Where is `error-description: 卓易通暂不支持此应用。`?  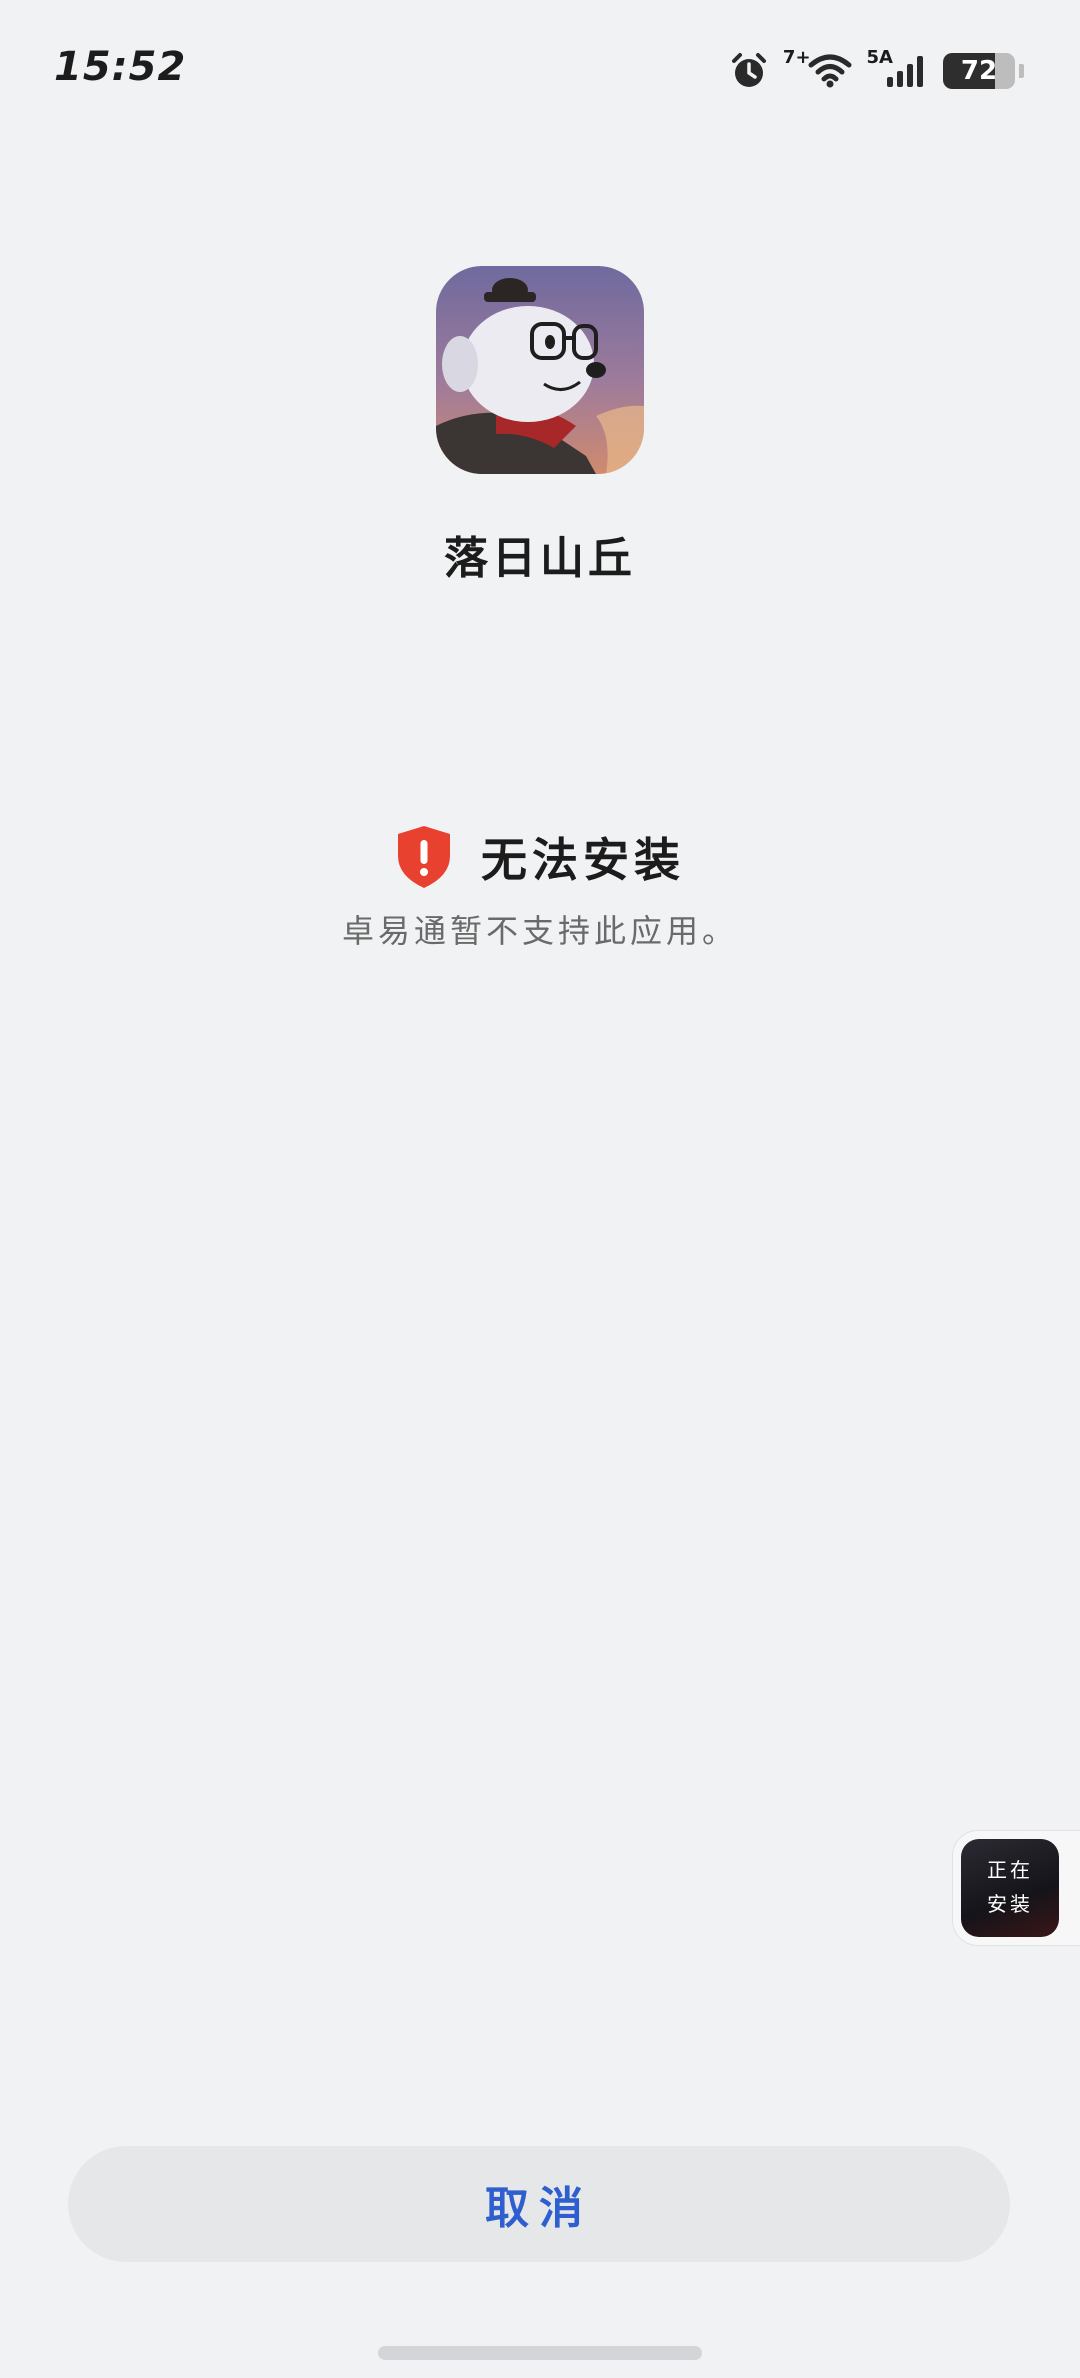 error-description: 卓易通暂不支持此应用。 is located at coordinates (539, 931).